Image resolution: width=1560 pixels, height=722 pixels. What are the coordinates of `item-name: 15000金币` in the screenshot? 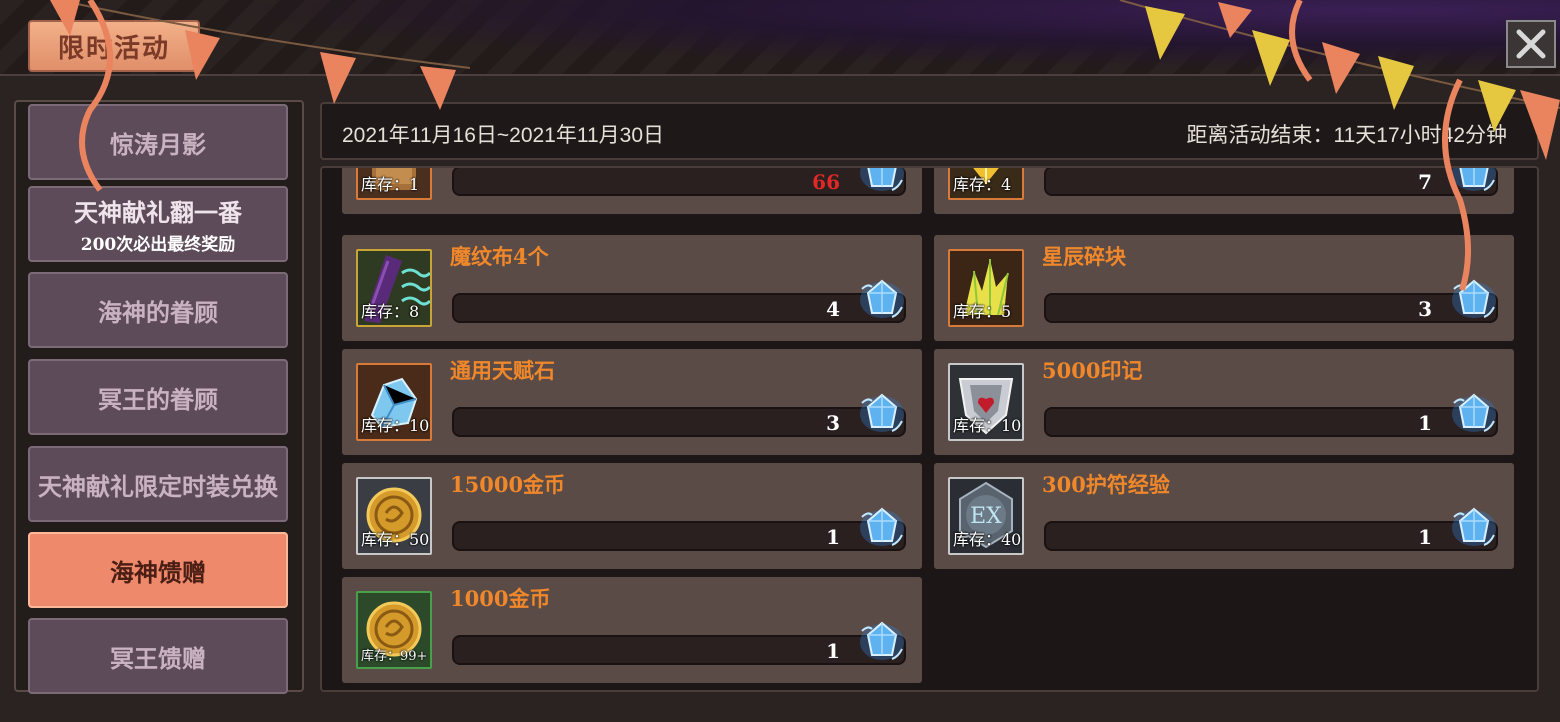 It's located at (508, 484).